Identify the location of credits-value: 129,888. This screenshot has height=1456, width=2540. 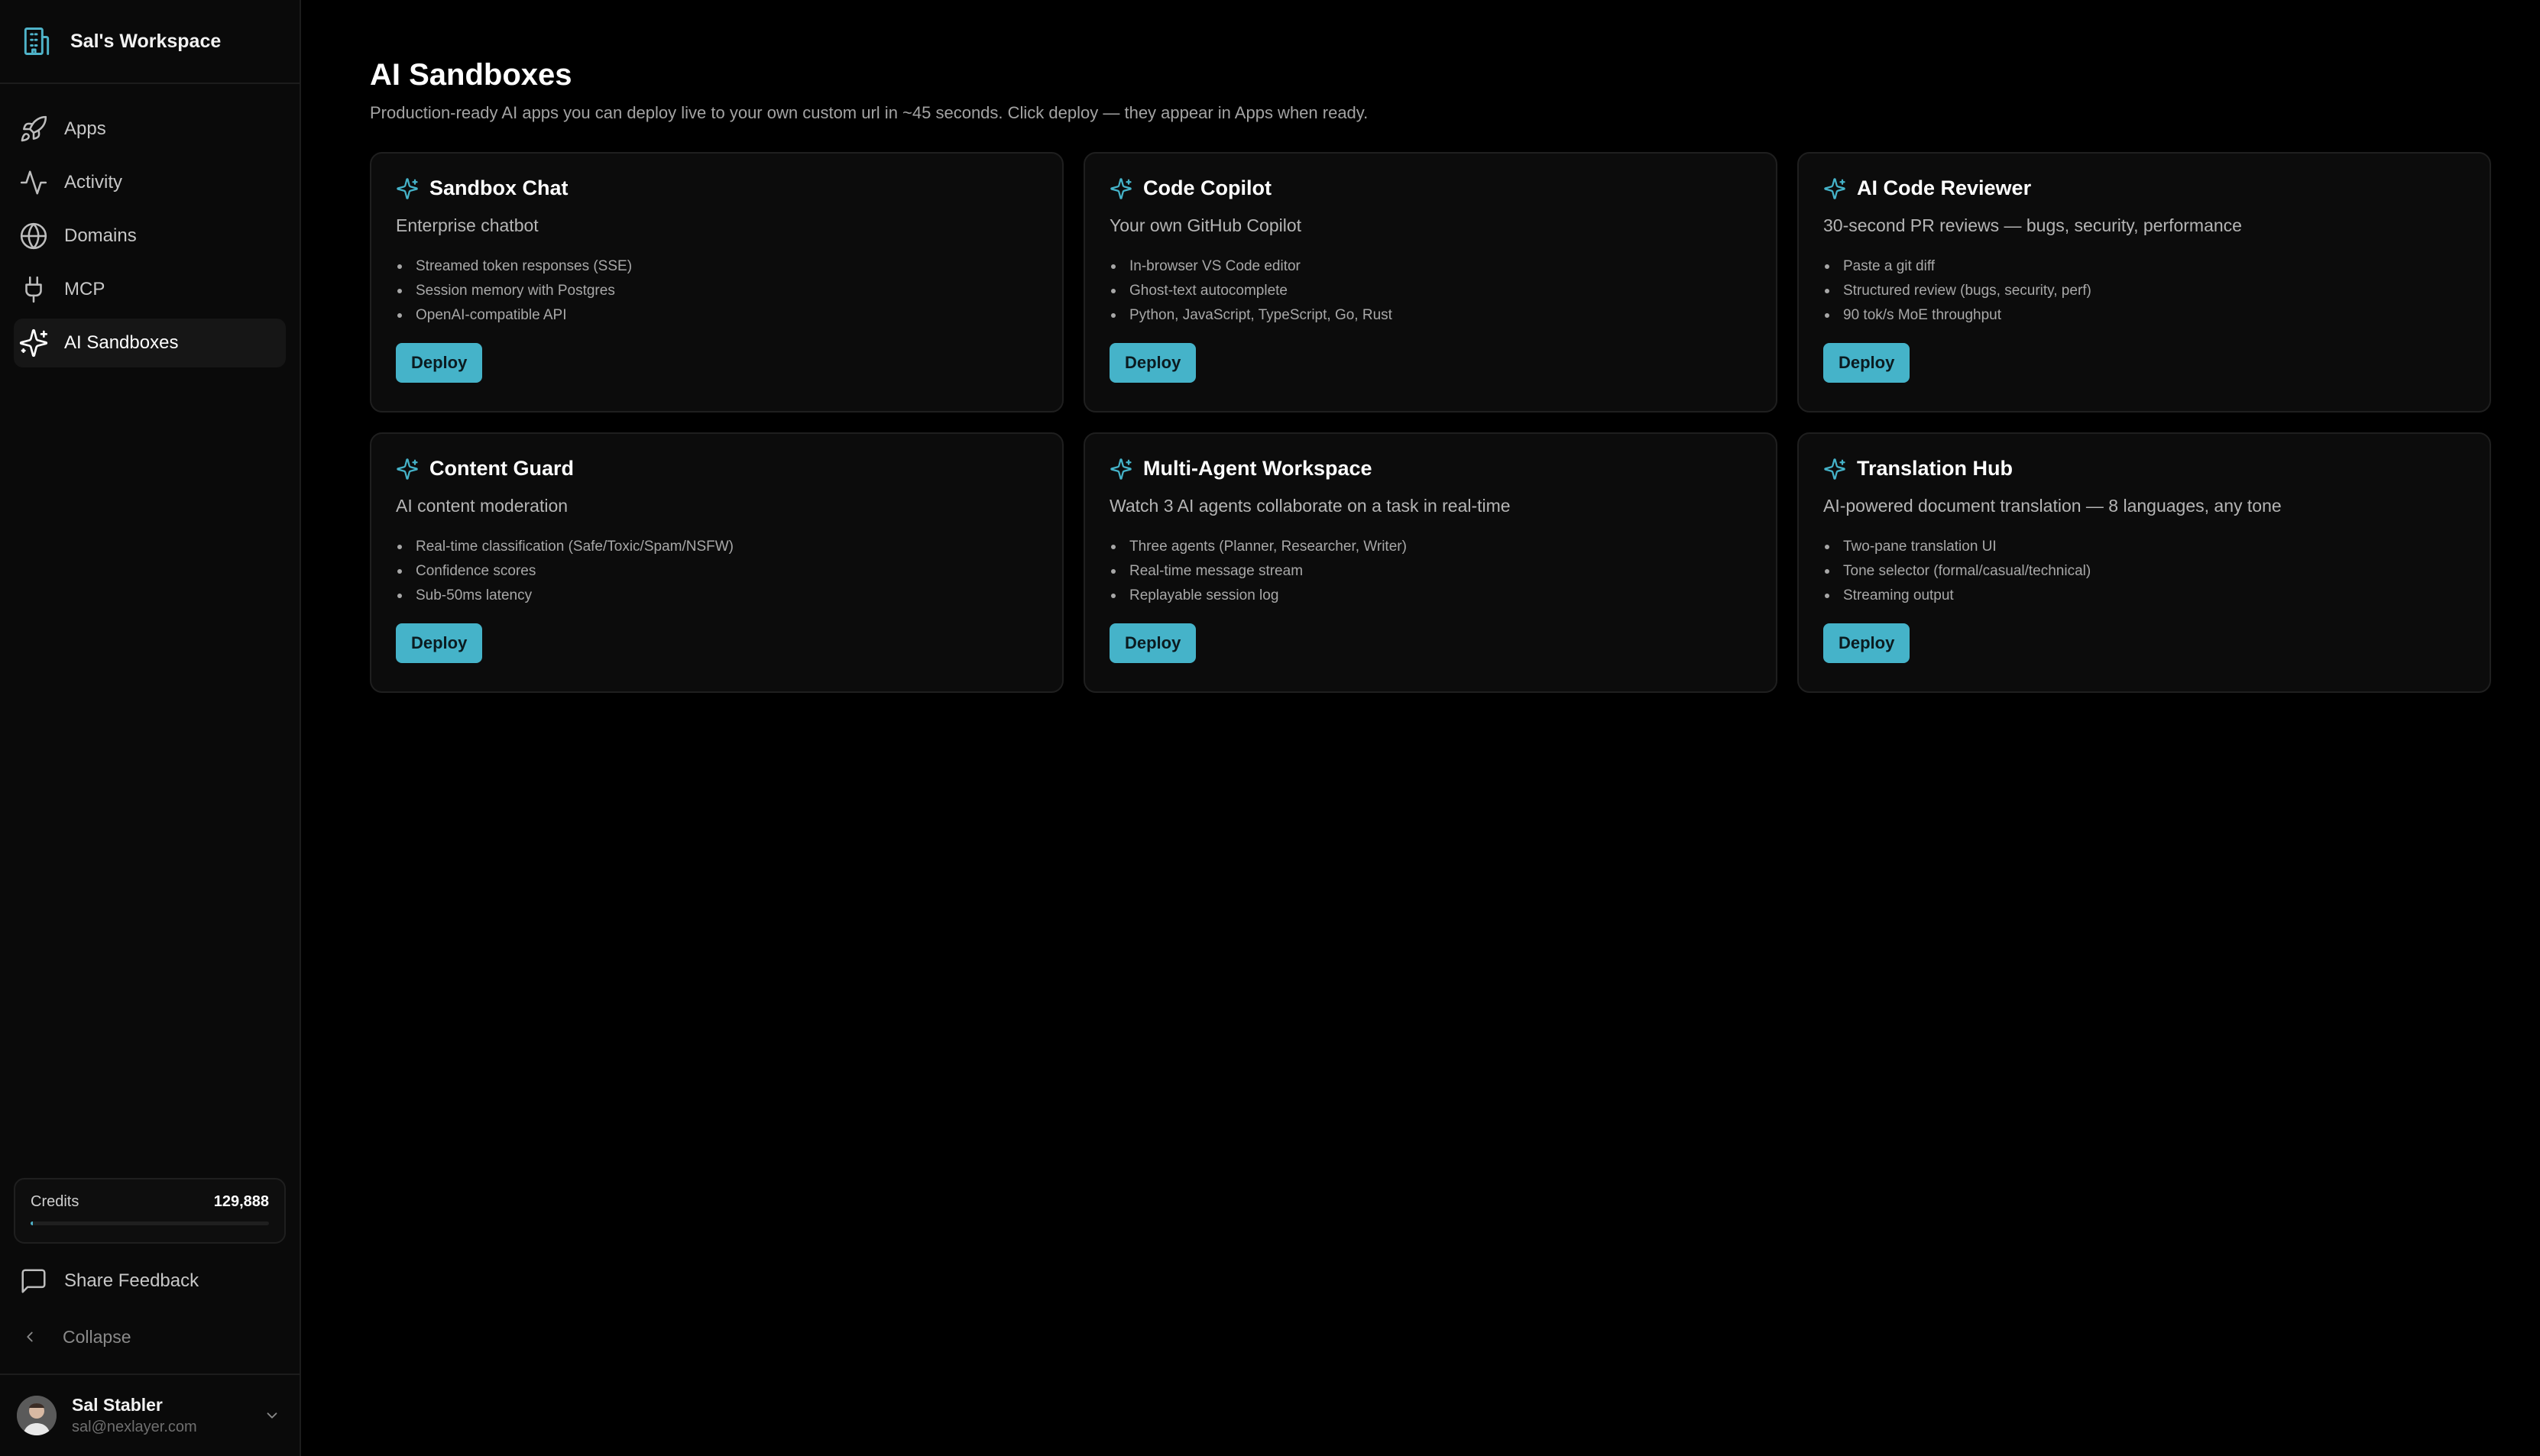
(241, 1201).